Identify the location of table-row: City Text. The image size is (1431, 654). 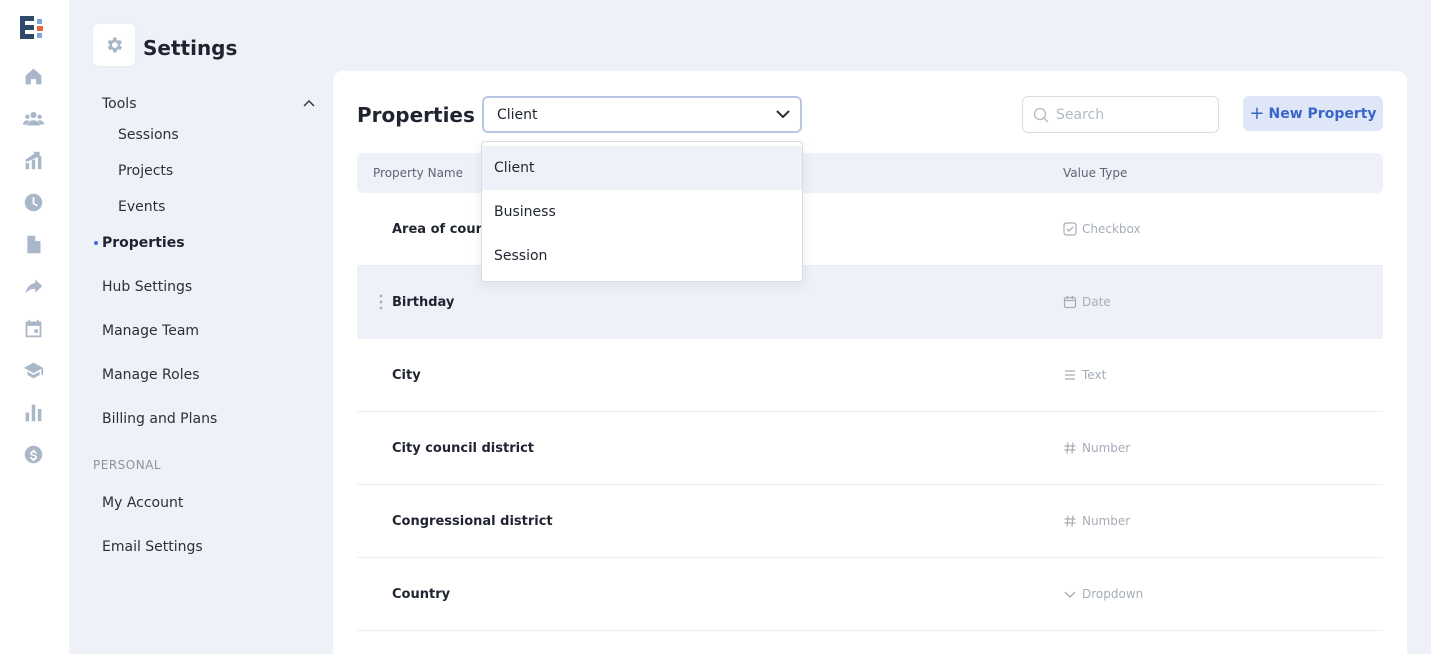
(870, 375).